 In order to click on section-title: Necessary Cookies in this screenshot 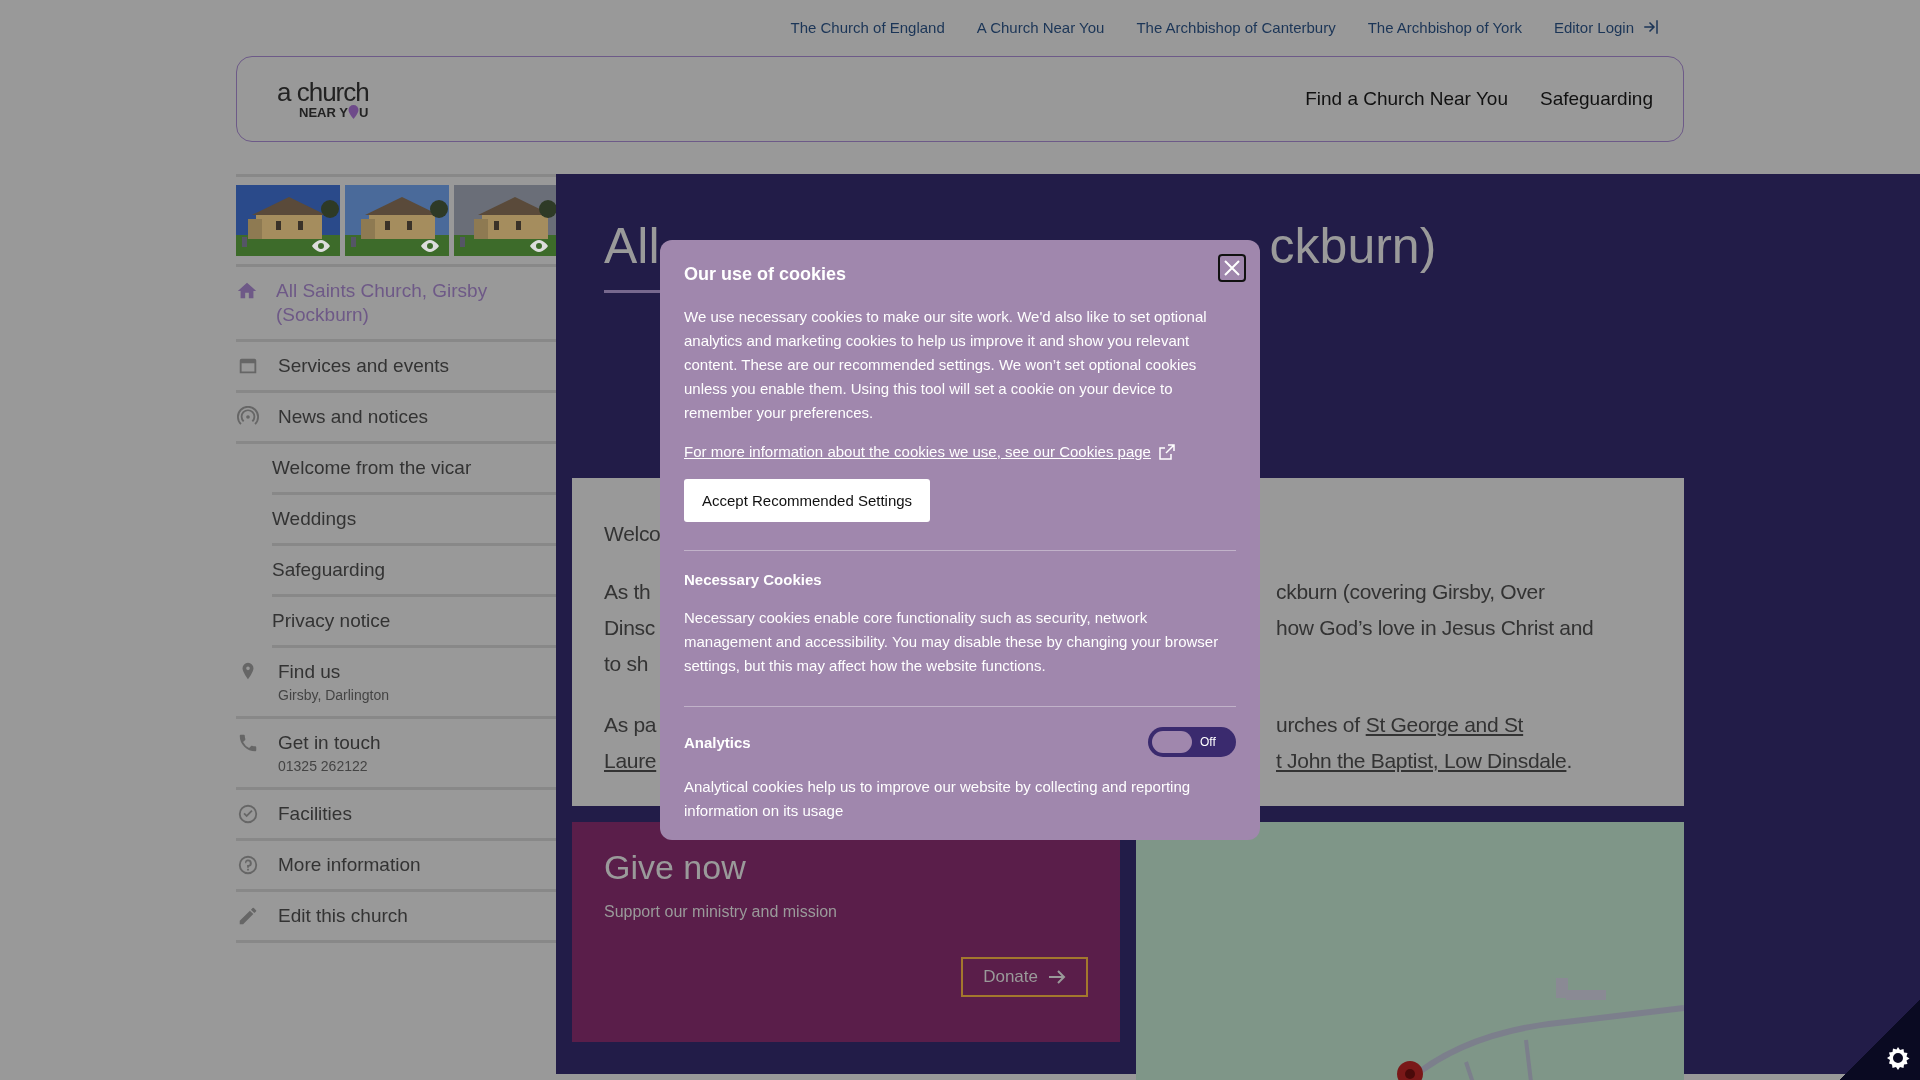, I will do `click(753, 579)`.